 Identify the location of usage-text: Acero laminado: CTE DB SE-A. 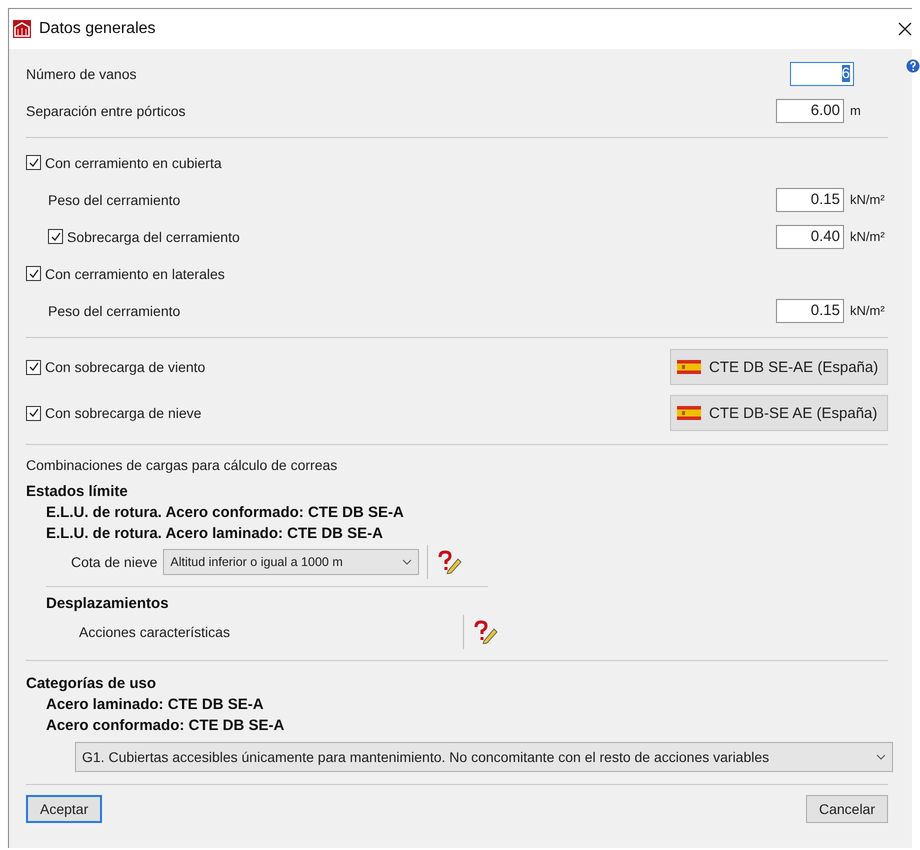
(155, 705).